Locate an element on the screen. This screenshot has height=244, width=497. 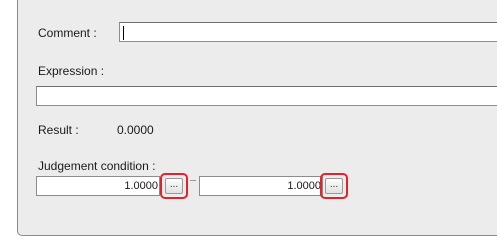
judgement-upper-value: 1.0000 is located at coordinates (304, 186).